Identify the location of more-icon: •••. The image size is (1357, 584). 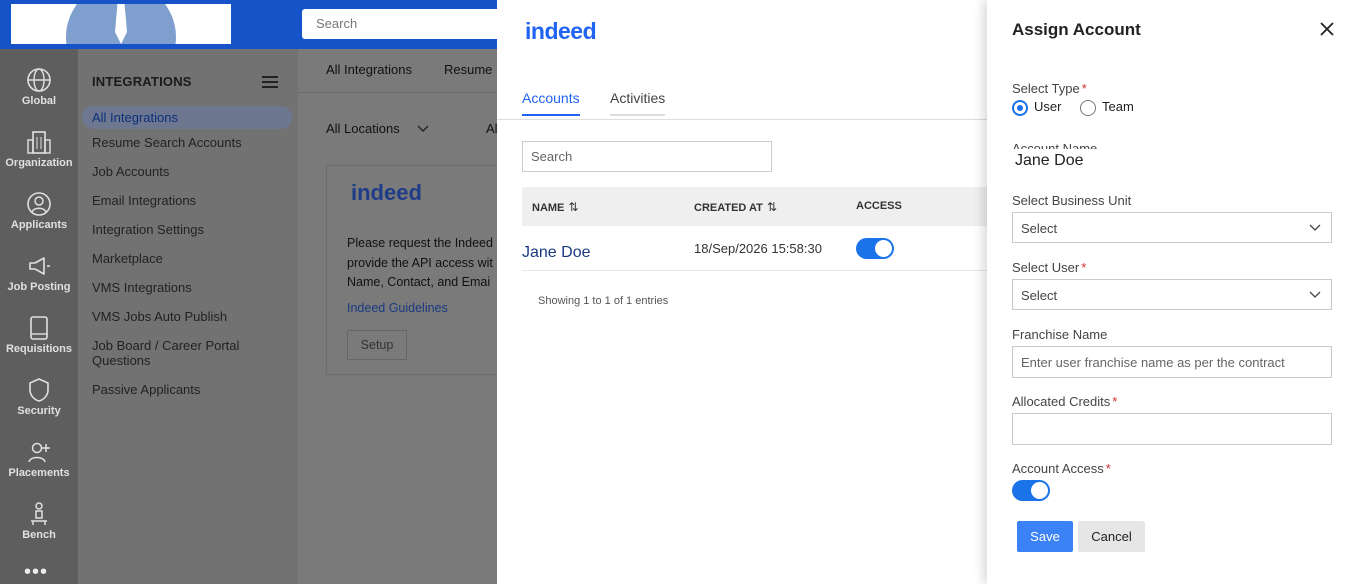
(36, 572).